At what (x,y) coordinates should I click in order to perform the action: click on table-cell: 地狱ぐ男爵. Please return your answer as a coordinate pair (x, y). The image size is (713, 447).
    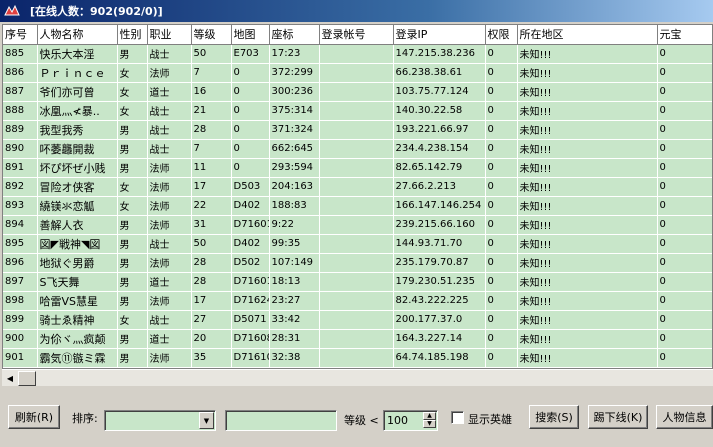
    Looking at the image, I should click on (77, 263).